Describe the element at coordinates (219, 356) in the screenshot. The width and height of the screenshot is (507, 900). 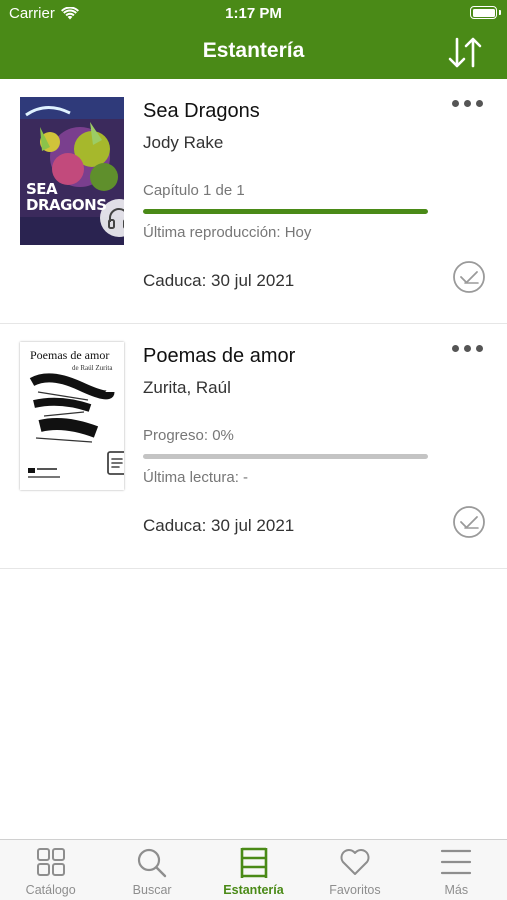
I see `book-title: Poemas de amor` at that location.